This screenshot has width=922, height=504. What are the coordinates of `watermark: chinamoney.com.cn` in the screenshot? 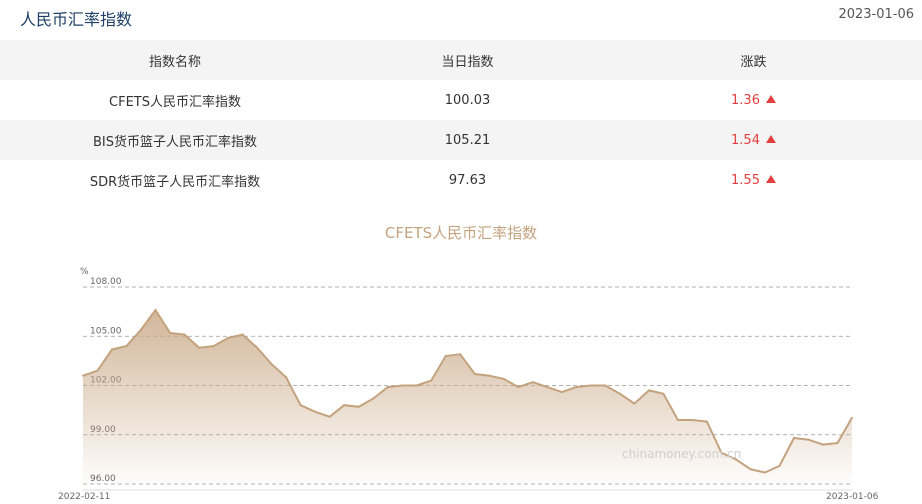 It's located at (681, 454).